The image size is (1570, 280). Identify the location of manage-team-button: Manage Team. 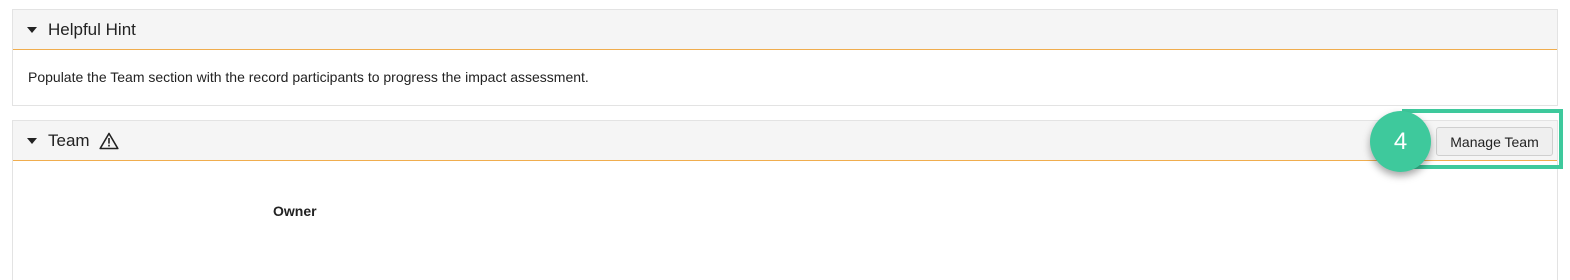
(1494, 141).